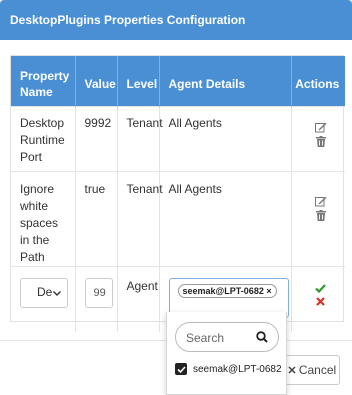 This screenshot has width=352, height=395. Describe the element at coordinates (96, 218) in the screenshot. I see `cell-value: true` at that location.